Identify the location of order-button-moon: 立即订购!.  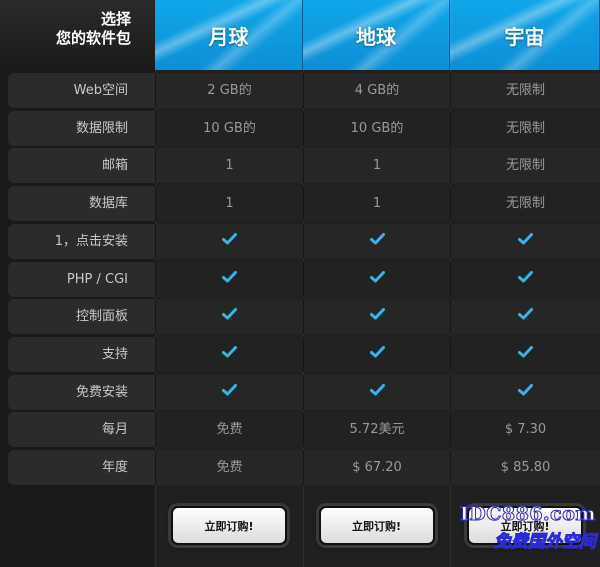
(229, 525).